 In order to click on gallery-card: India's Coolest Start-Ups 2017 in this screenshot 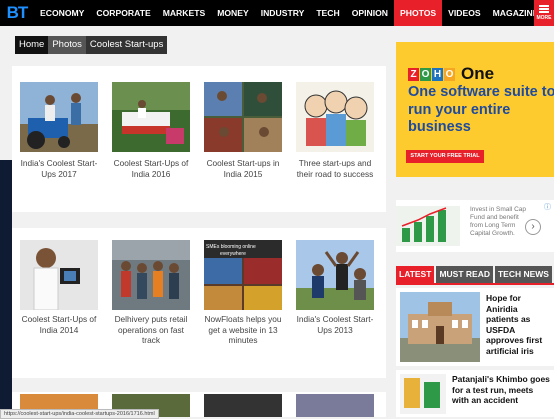, I will do `click(59, 139)`.